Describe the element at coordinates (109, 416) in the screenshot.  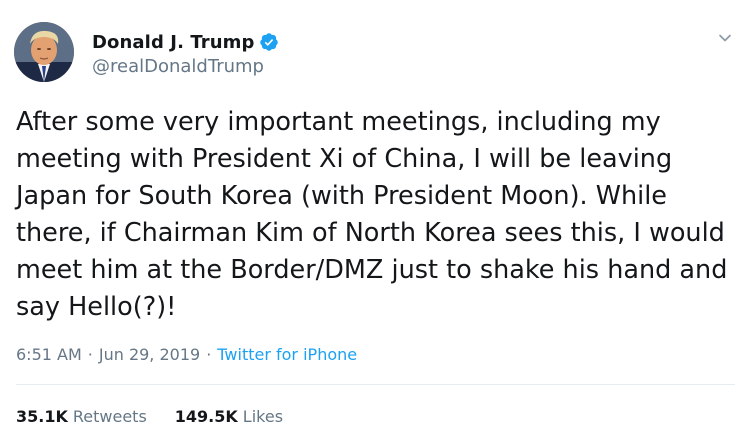
I see `retweets-label: Retweets` at that location.